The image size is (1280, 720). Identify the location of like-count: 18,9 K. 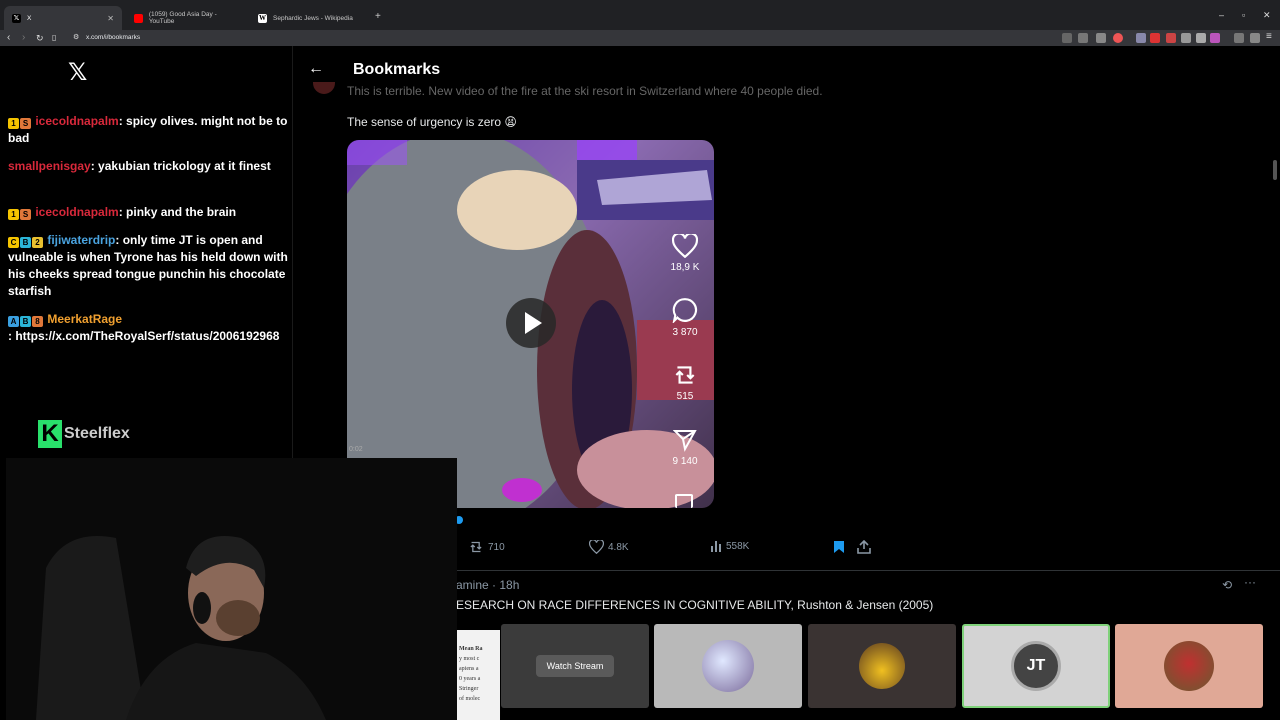
(685, 267).